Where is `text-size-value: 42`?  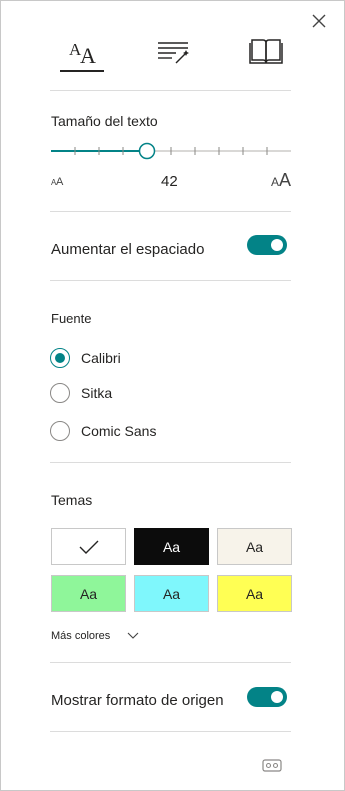
text-size-value: 42 is located at coordinates (169, 181).